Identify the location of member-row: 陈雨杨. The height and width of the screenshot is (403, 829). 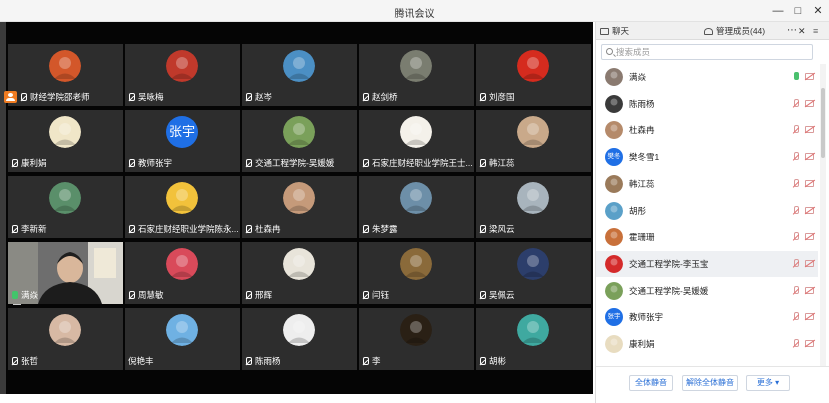
(707, 104).